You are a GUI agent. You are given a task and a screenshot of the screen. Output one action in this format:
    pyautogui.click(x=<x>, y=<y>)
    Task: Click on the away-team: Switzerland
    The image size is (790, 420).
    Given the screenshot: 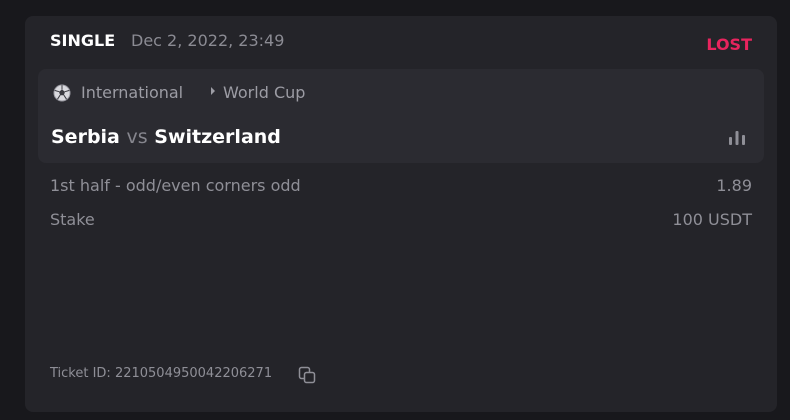 What is the action you would take?
    pyautogui.click(x=217, y=137)
    